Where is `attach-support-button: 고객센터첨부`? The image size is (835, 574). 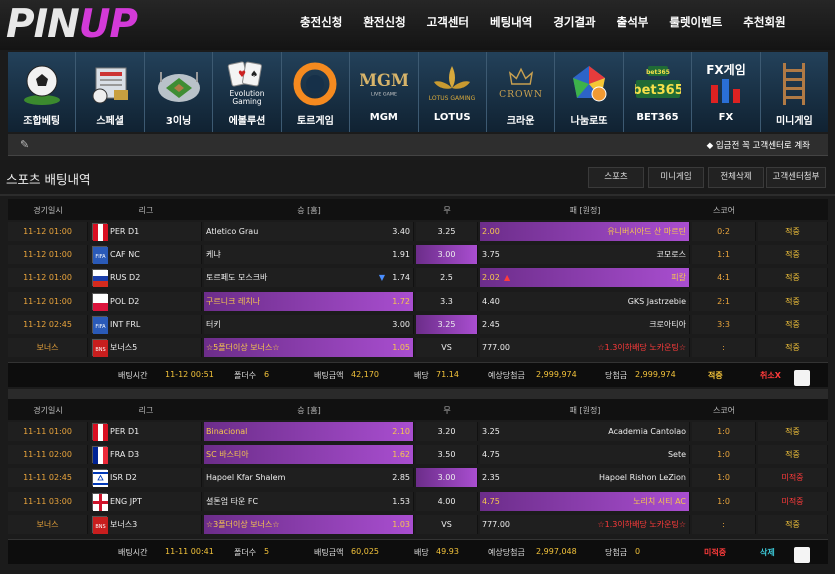 attach-support-button: 고객센터첨부 is located at coordinates (796, 177).